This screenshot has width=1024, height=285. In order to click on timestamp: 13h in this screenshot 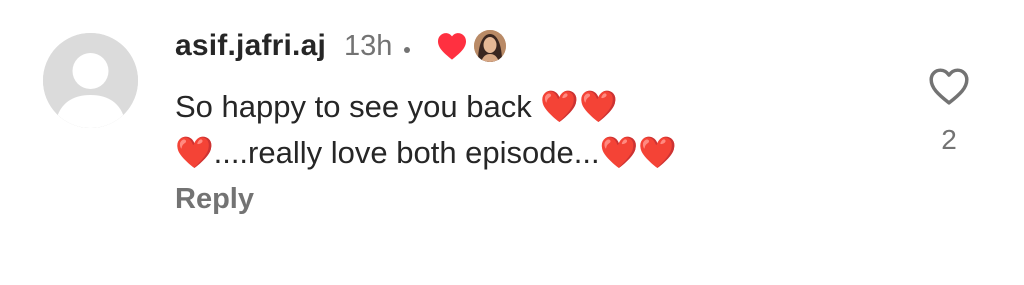, I will do `click(368, 46)`.